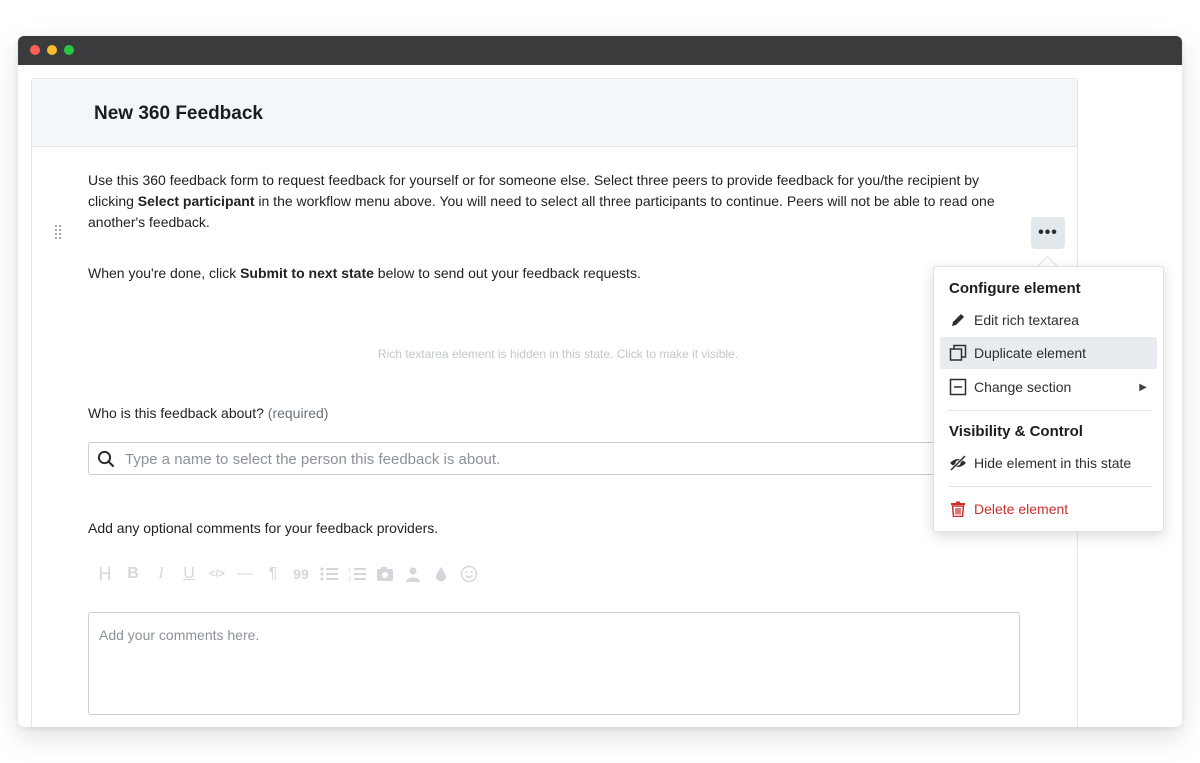 The width and height of the screenshot is (1200, 763). Describe the element at coordinates (59, 234) in the screenshot. I see `drag-handle-icon` at that location.